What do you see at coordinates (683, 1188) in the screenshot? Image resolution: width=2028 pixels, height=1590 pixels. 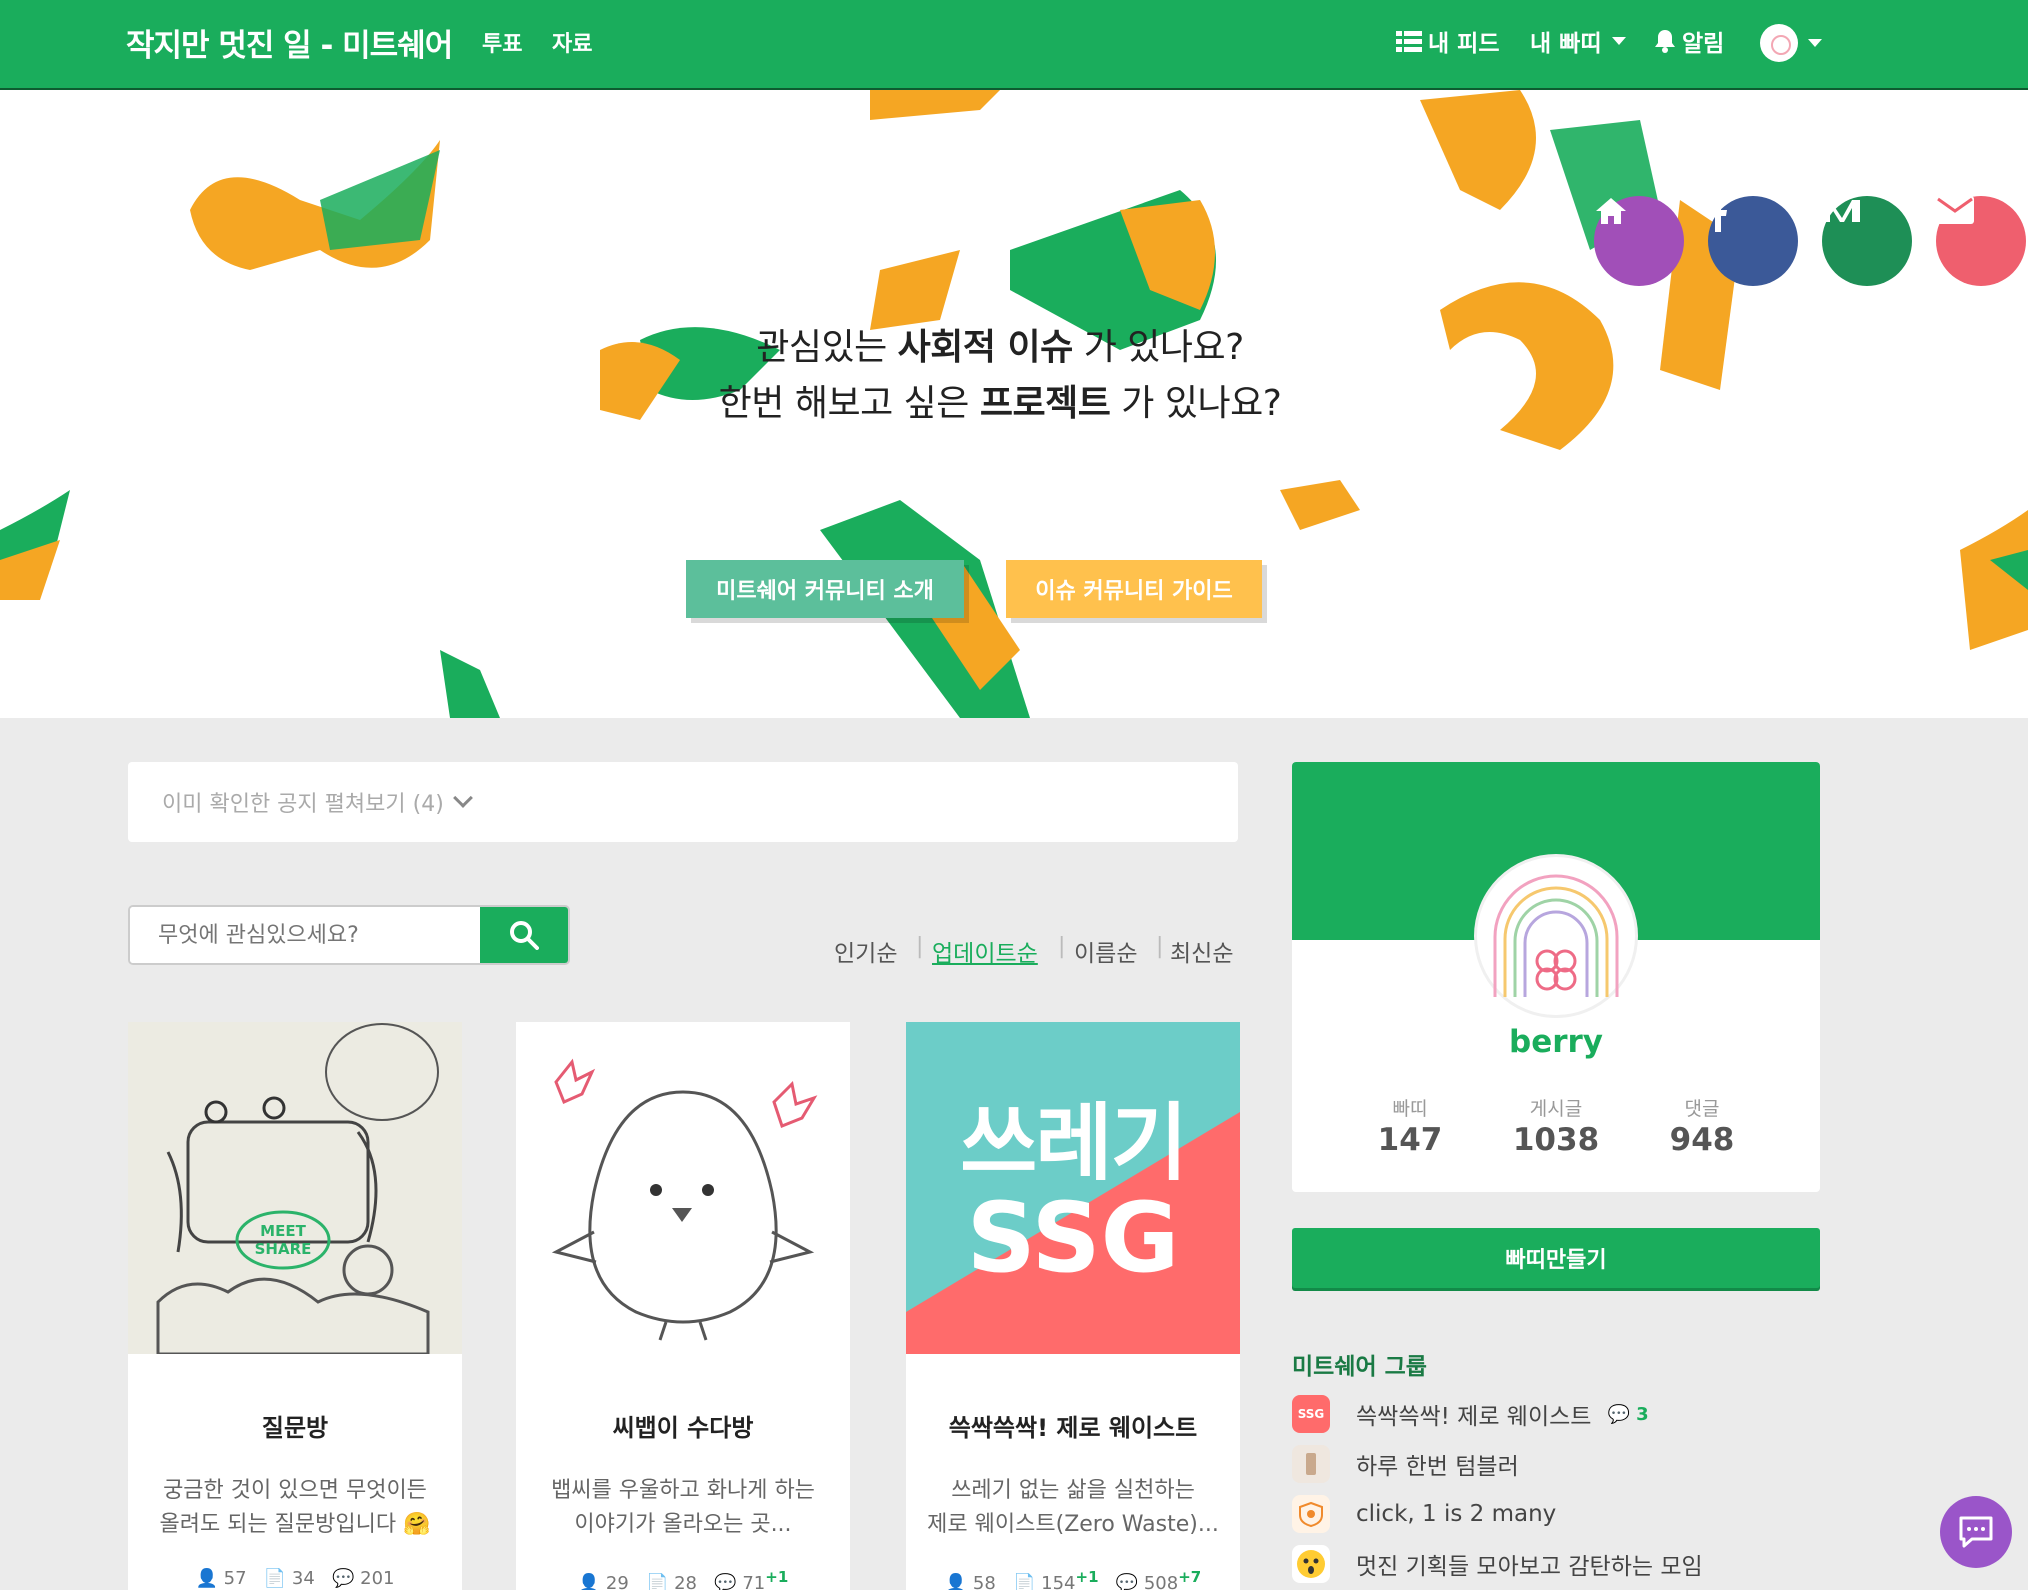 I see `card-image` at bounding box center [683, 1188].